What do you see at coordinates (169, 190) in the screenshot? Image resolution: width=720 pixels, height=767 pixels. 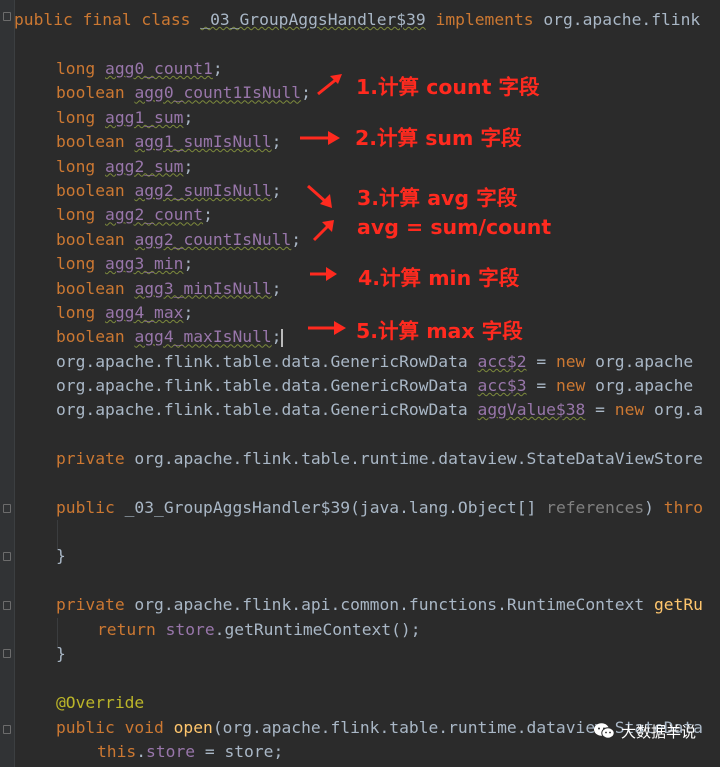 I see `code-line-field: boolean agg2_sumIsNull;` at bounding box center [169, 190].